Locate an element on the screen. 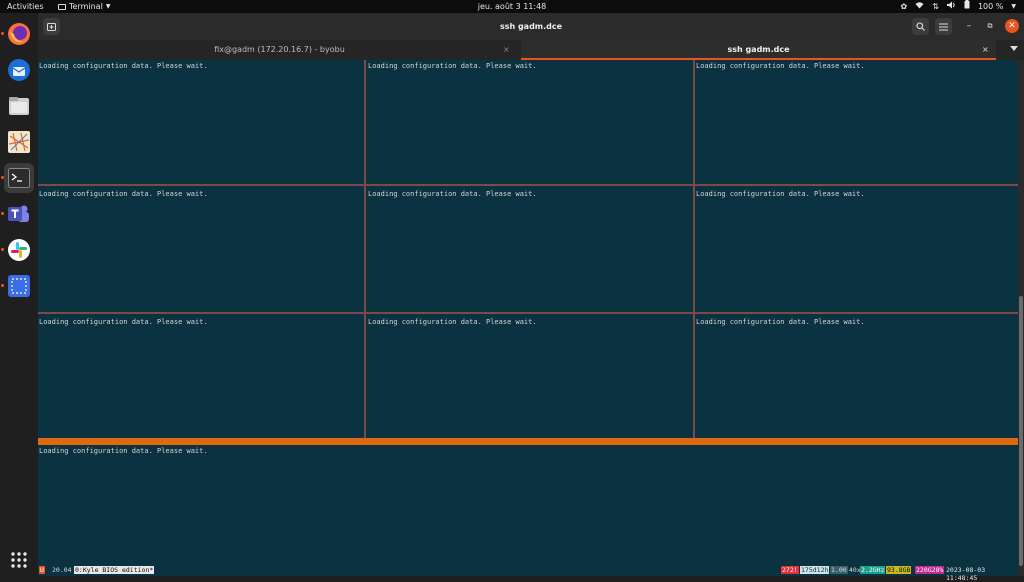 The height and width of the screenshot is (582, 1024). dock is located at coordinates (19, 294).